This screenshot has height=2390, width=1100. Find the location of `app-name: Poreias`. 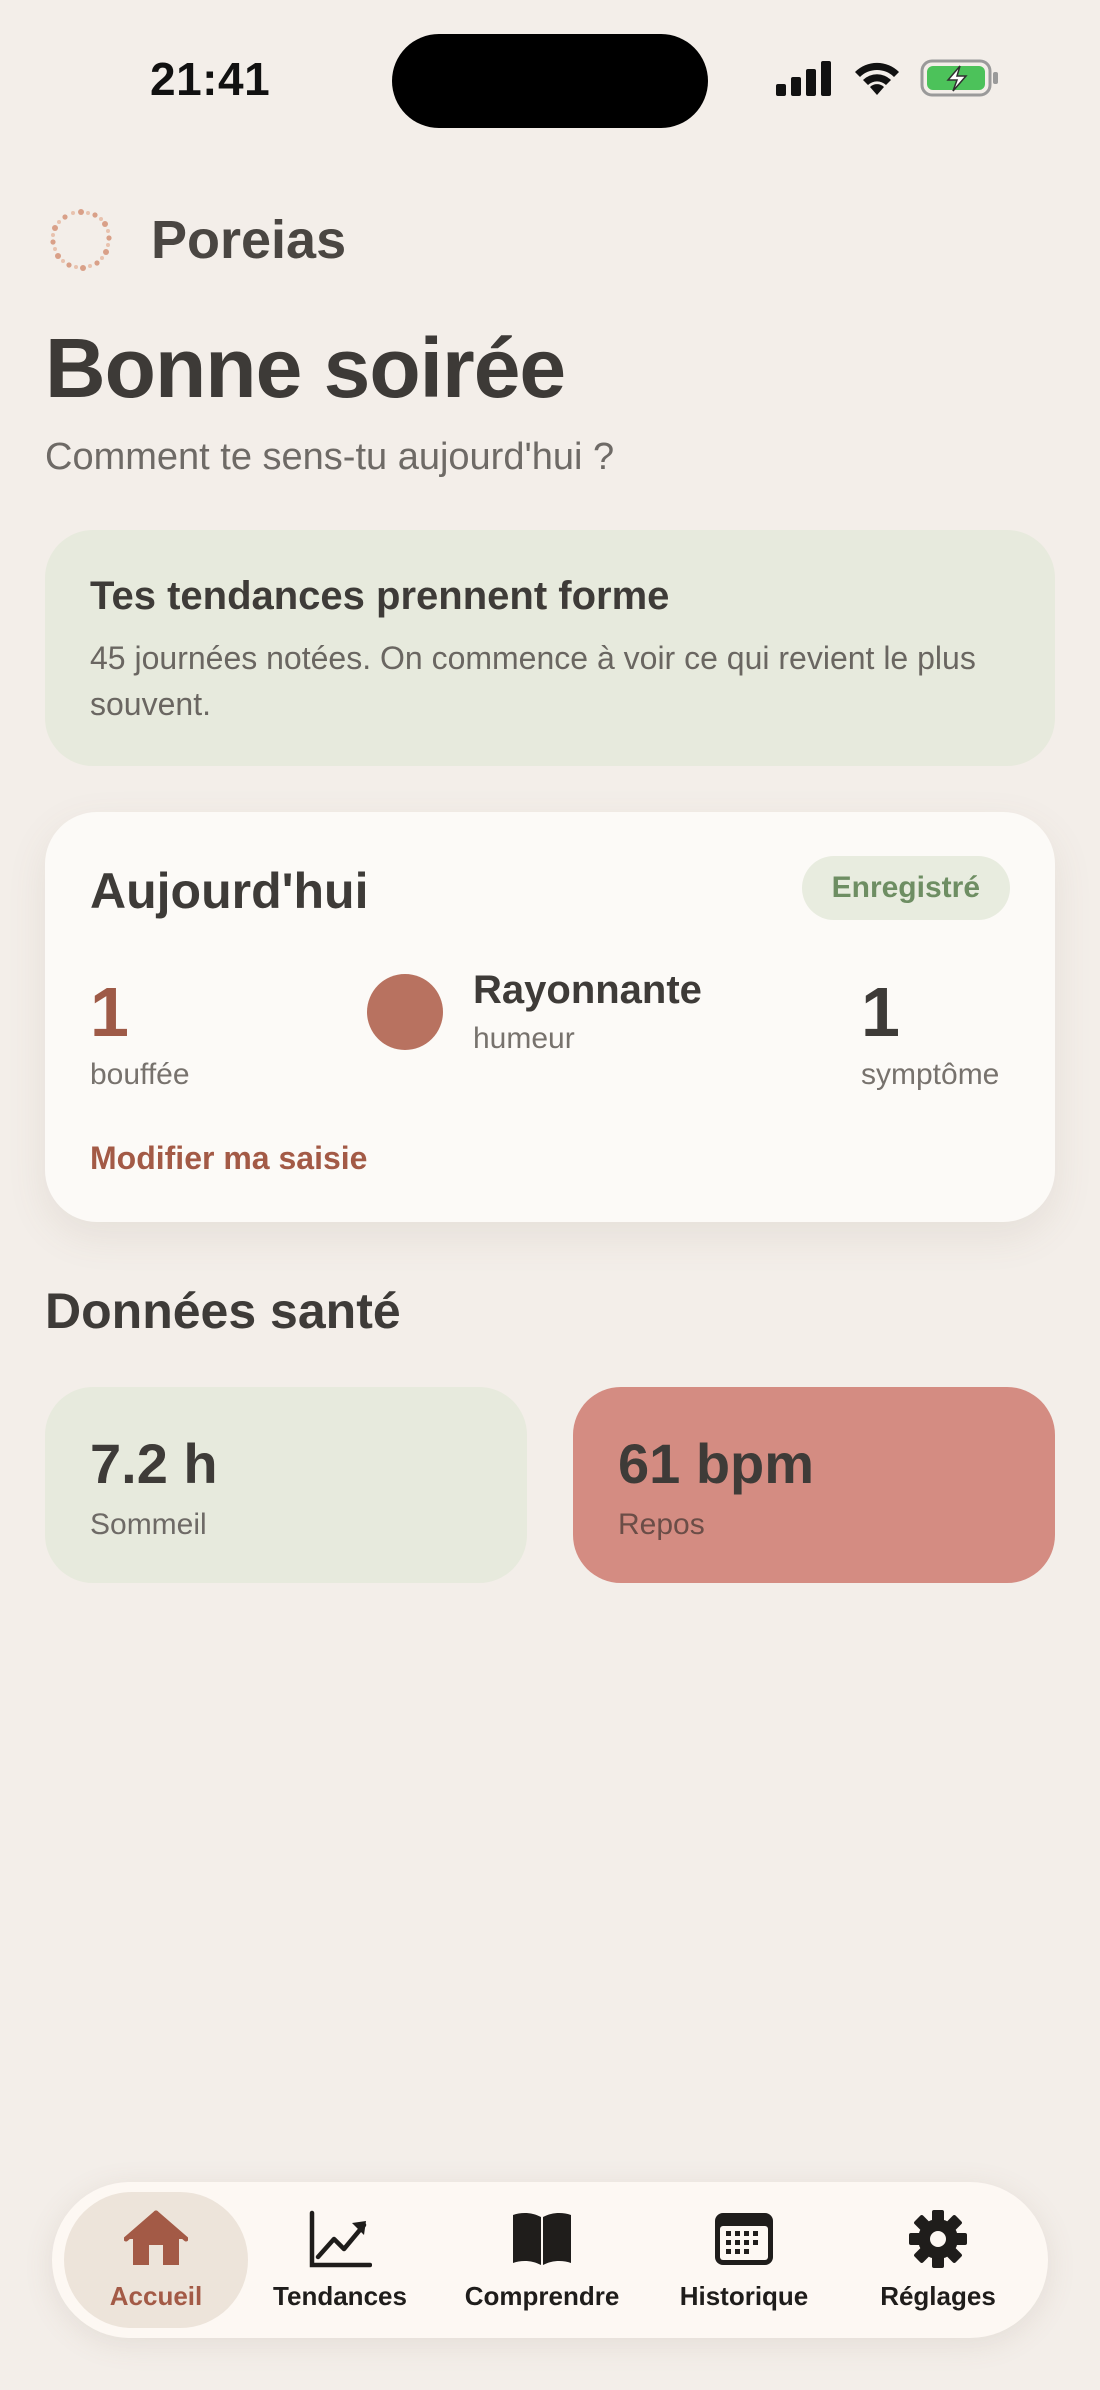

app-name: Poreias is located at coordinates (249, 240).